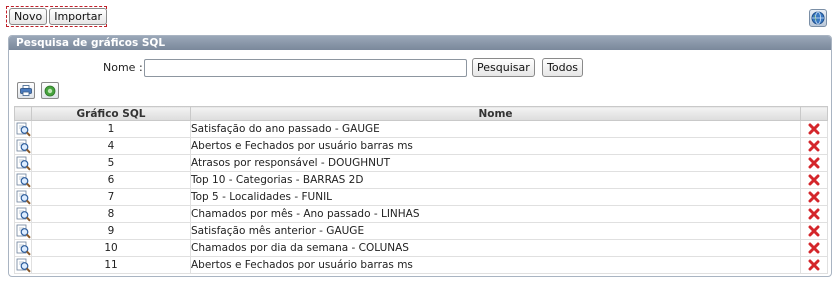 This screenshot has width=839, height=285. Describe the element at coordinates (111, 197) in the screenshot. I see `chart-id-cell: 7` at that location.